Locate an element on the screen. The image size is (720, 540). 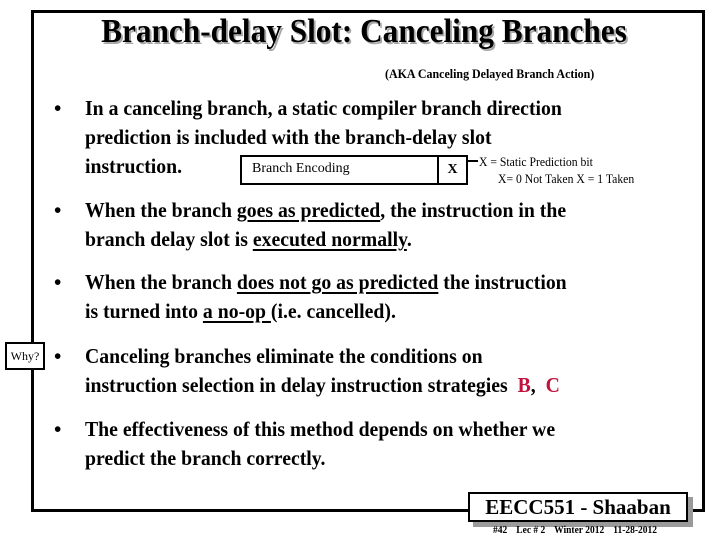
underlined-phrase: does not go as predicted is located at coordinates (337, 282).